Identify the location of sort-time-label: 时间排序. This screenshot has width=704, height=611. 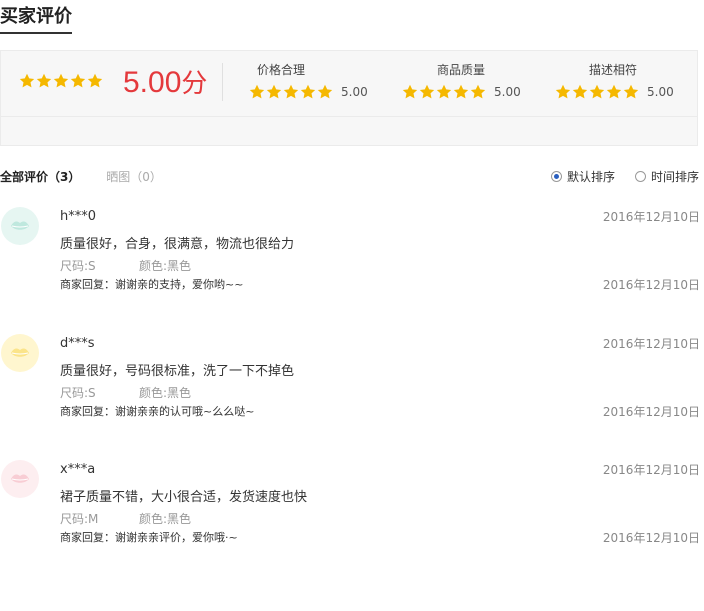
(675, 177).